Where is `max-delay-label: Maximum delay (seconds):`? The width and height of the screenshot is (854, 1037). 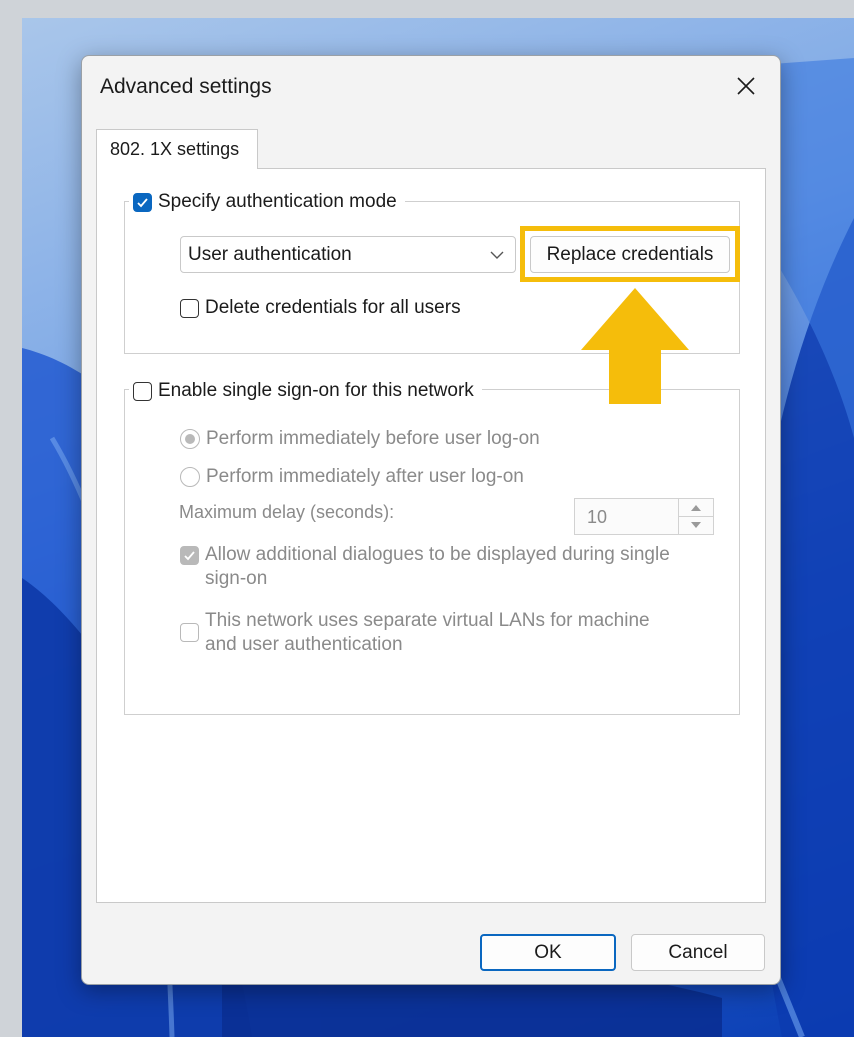 max-delay-label: Maximum delay (seconds): is located at coordinates (287, 512).